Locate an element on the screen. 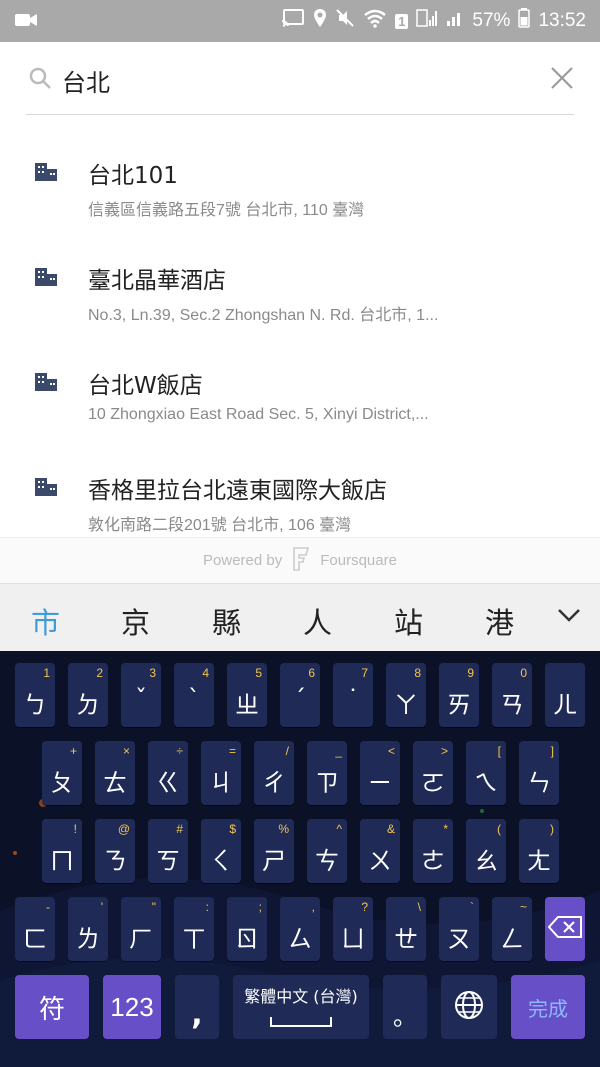  key: ㄦ is located at coordinates (565, 695).